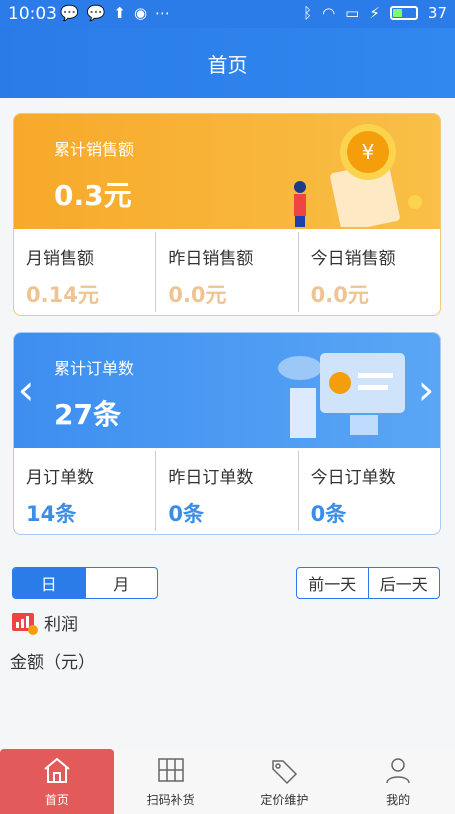  What do you see at coordinates (56, 800) in the screenshot?
I see `tab-label: 首页` at bounding box center [56, 800].